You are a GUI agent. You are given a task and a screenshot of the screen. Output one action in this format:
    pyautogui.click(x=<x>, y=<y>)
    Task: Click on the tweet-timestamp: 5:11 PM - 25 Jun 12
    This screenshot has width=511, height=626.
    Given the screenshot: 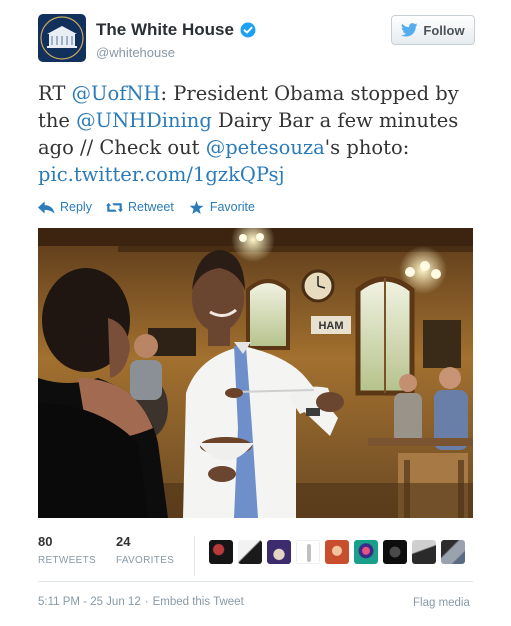 What is the action you would take?
    pyautogui.click(x=89, y=602)
    